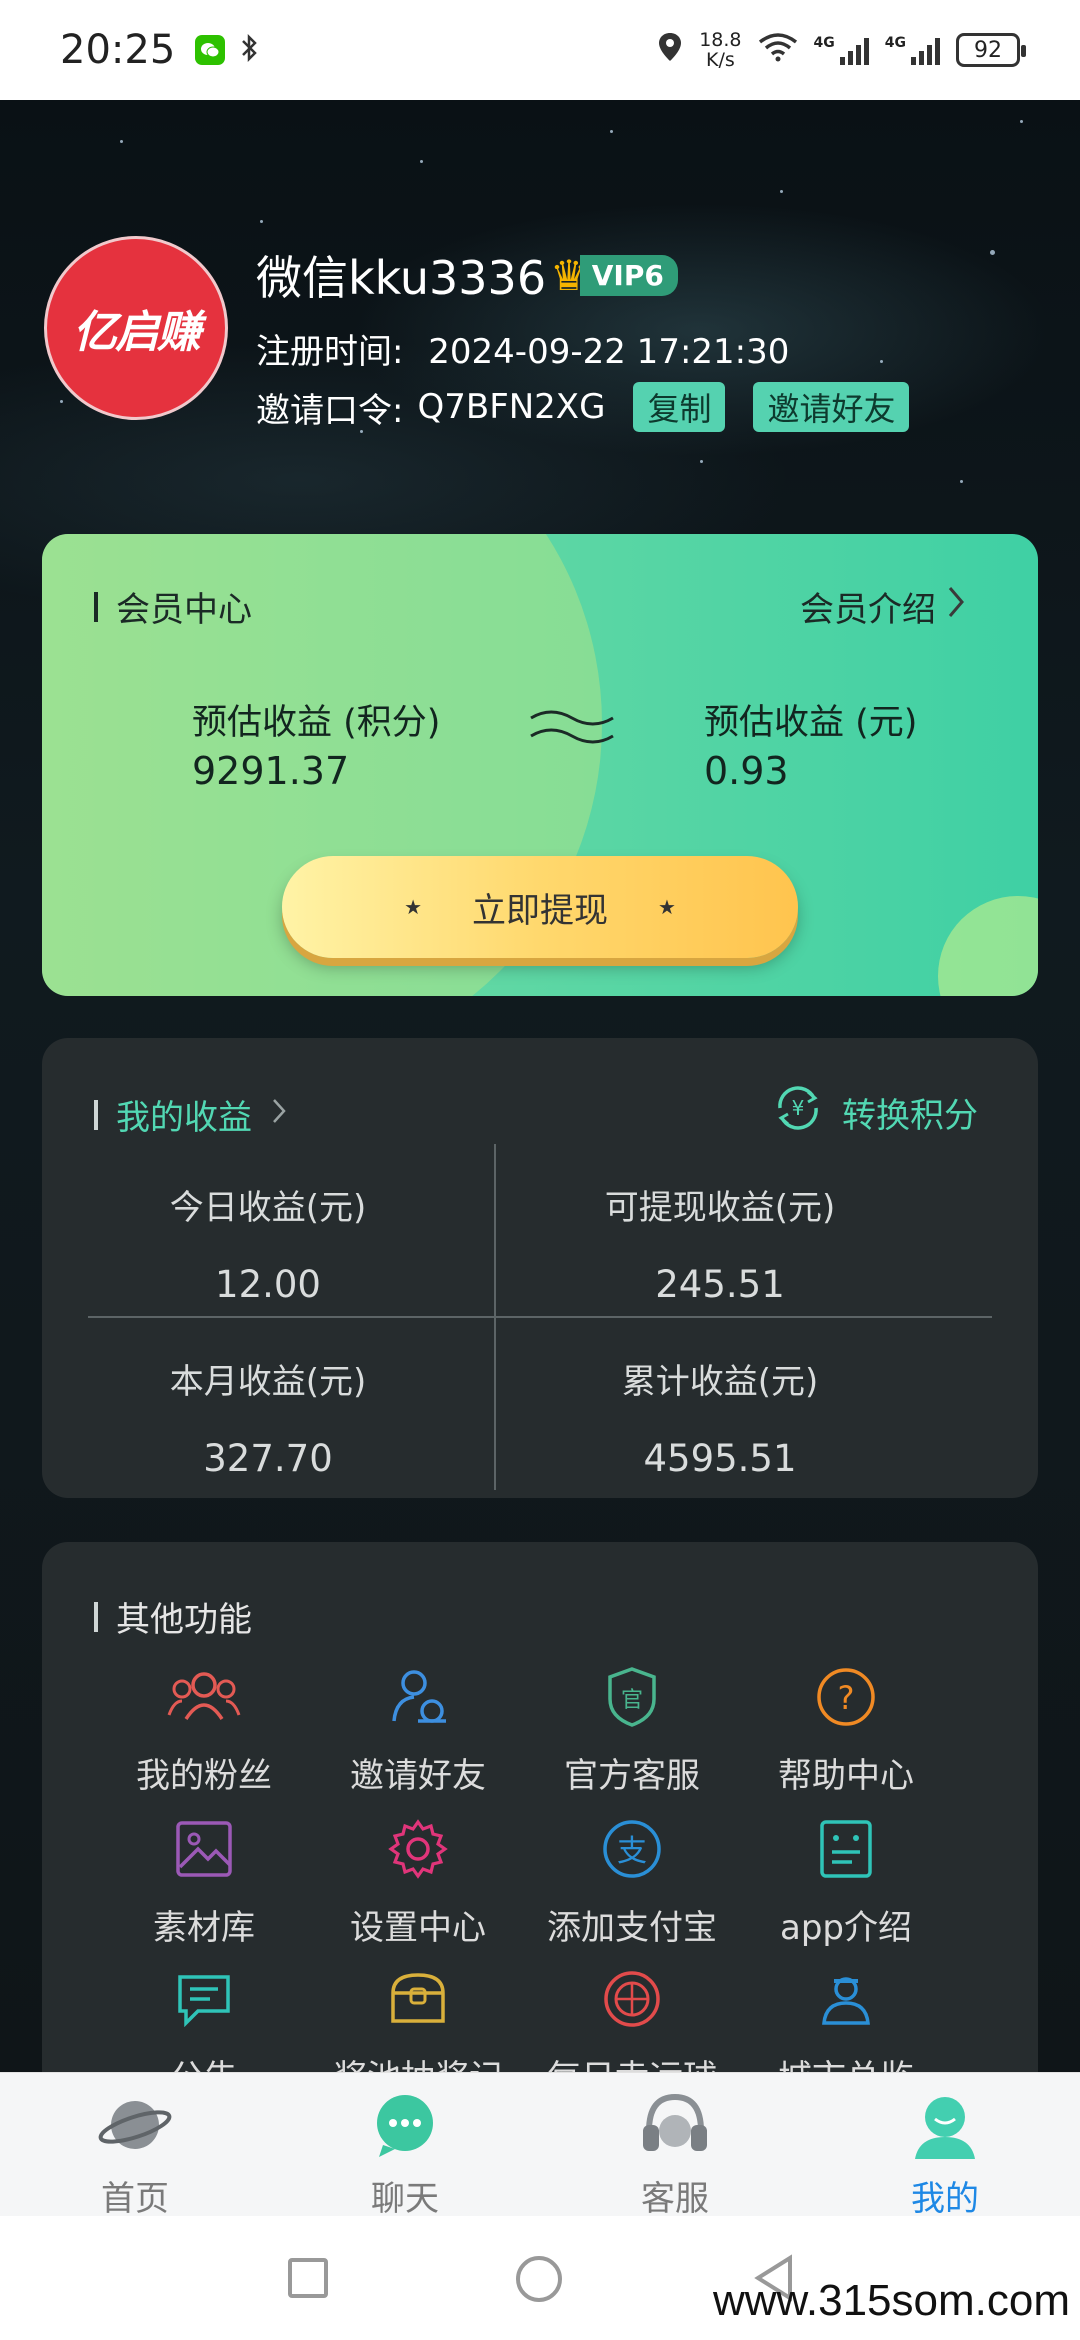 This screenshot has height=2340, width=1080. I want to click on func-label: 帮助中心, so click(846, 1776).